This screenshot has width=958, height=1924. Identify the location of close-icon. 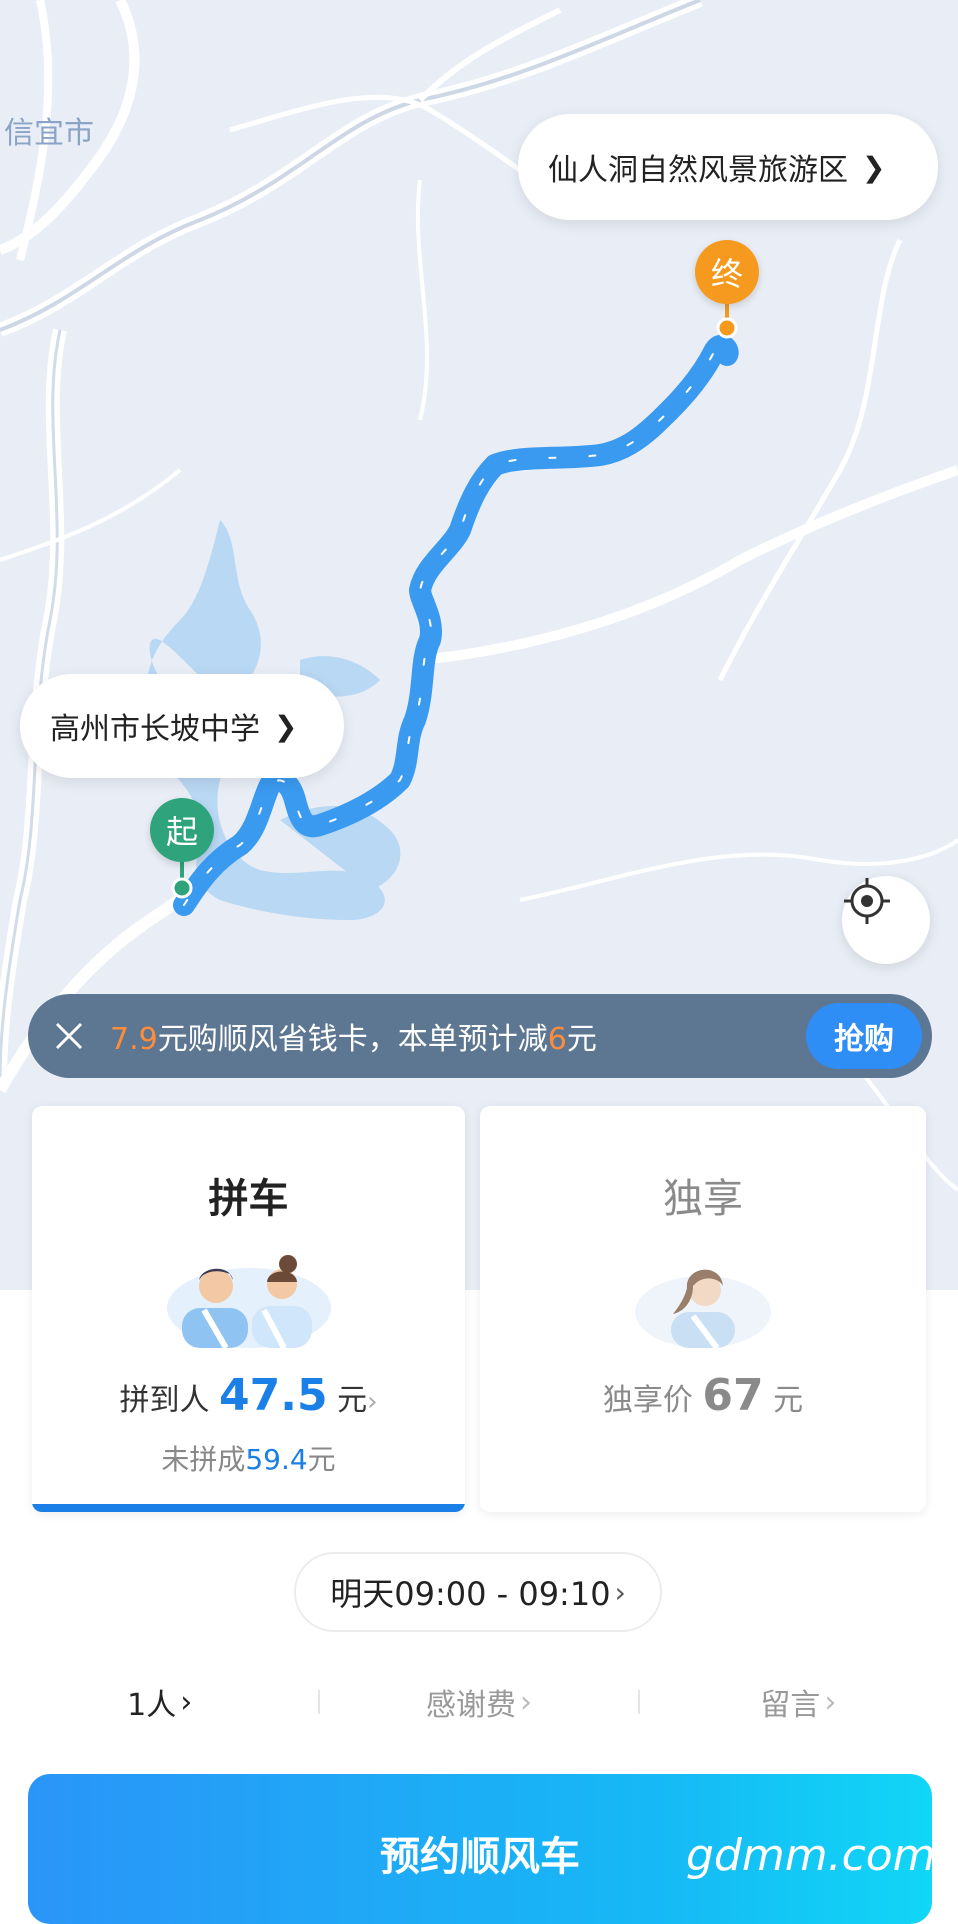
(69, 1036).